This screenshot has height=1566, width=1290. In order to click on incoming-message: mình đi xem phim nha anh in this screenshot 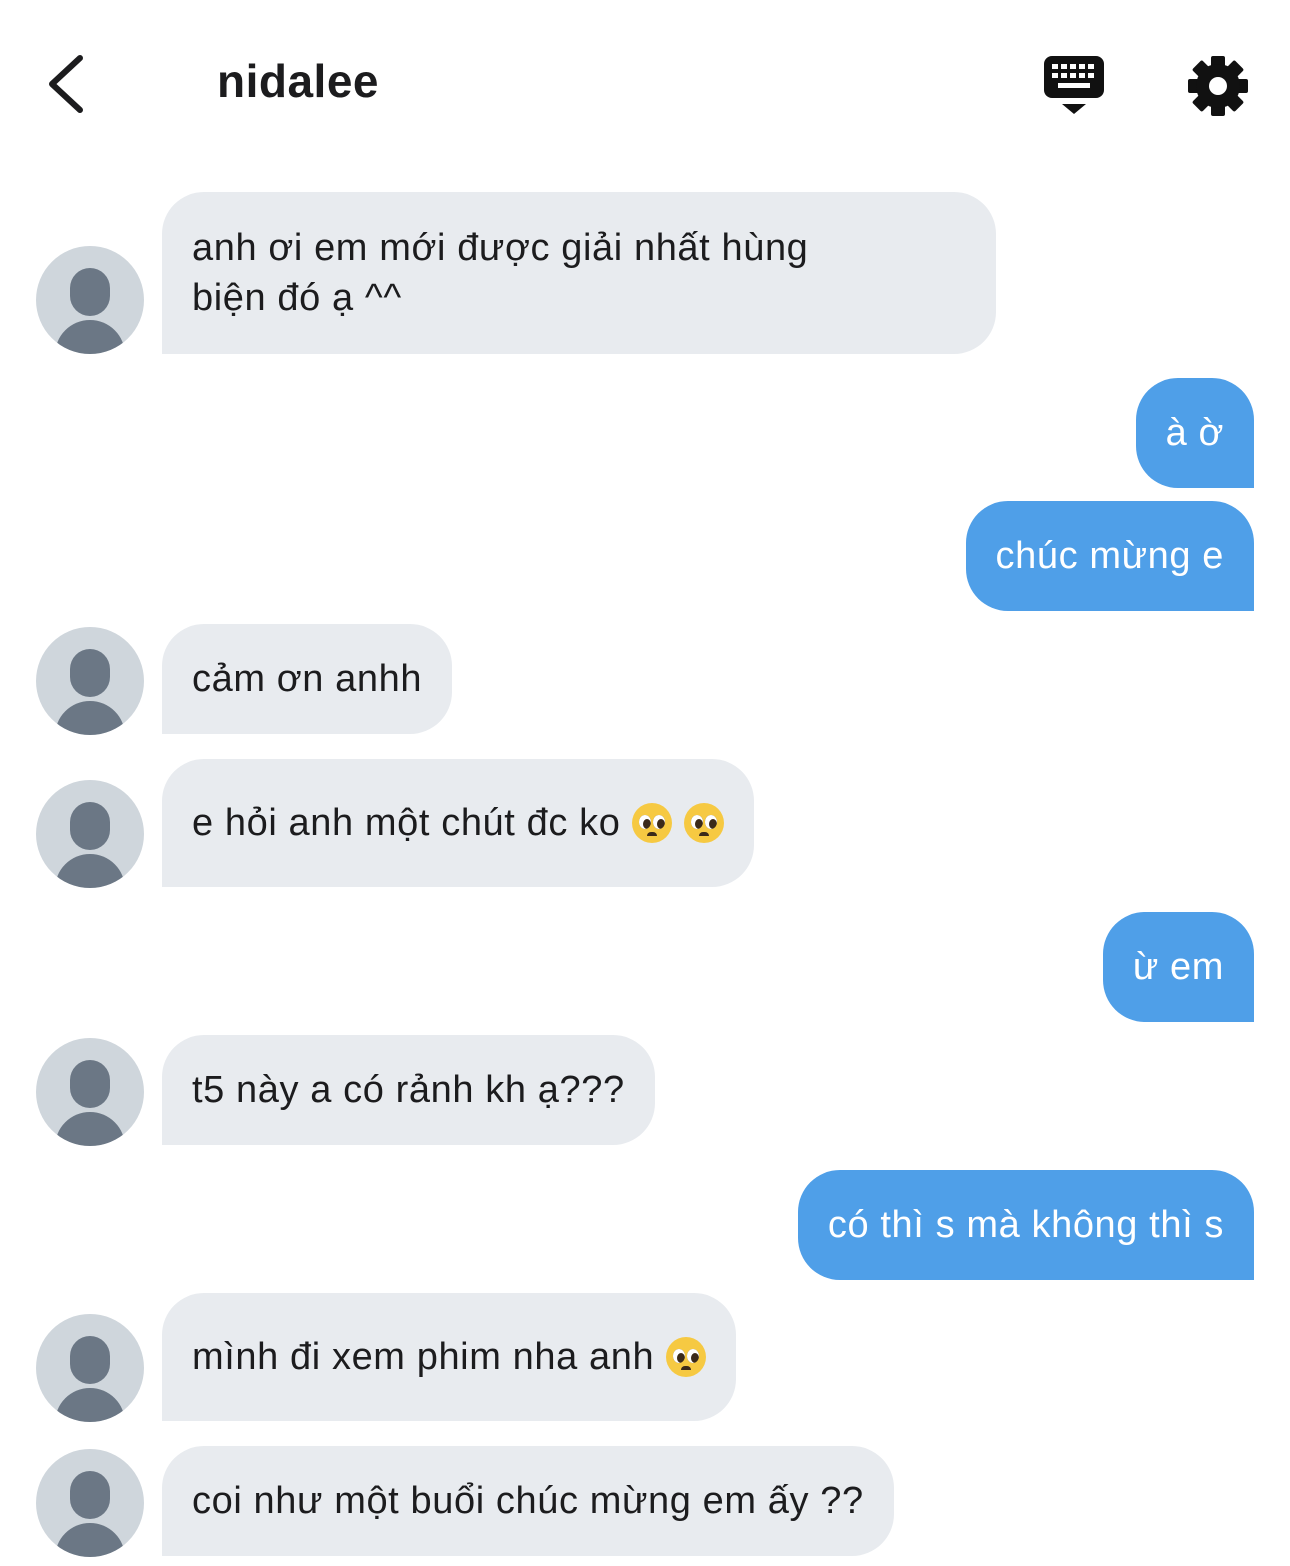, I will do `click(449, 1357)`.